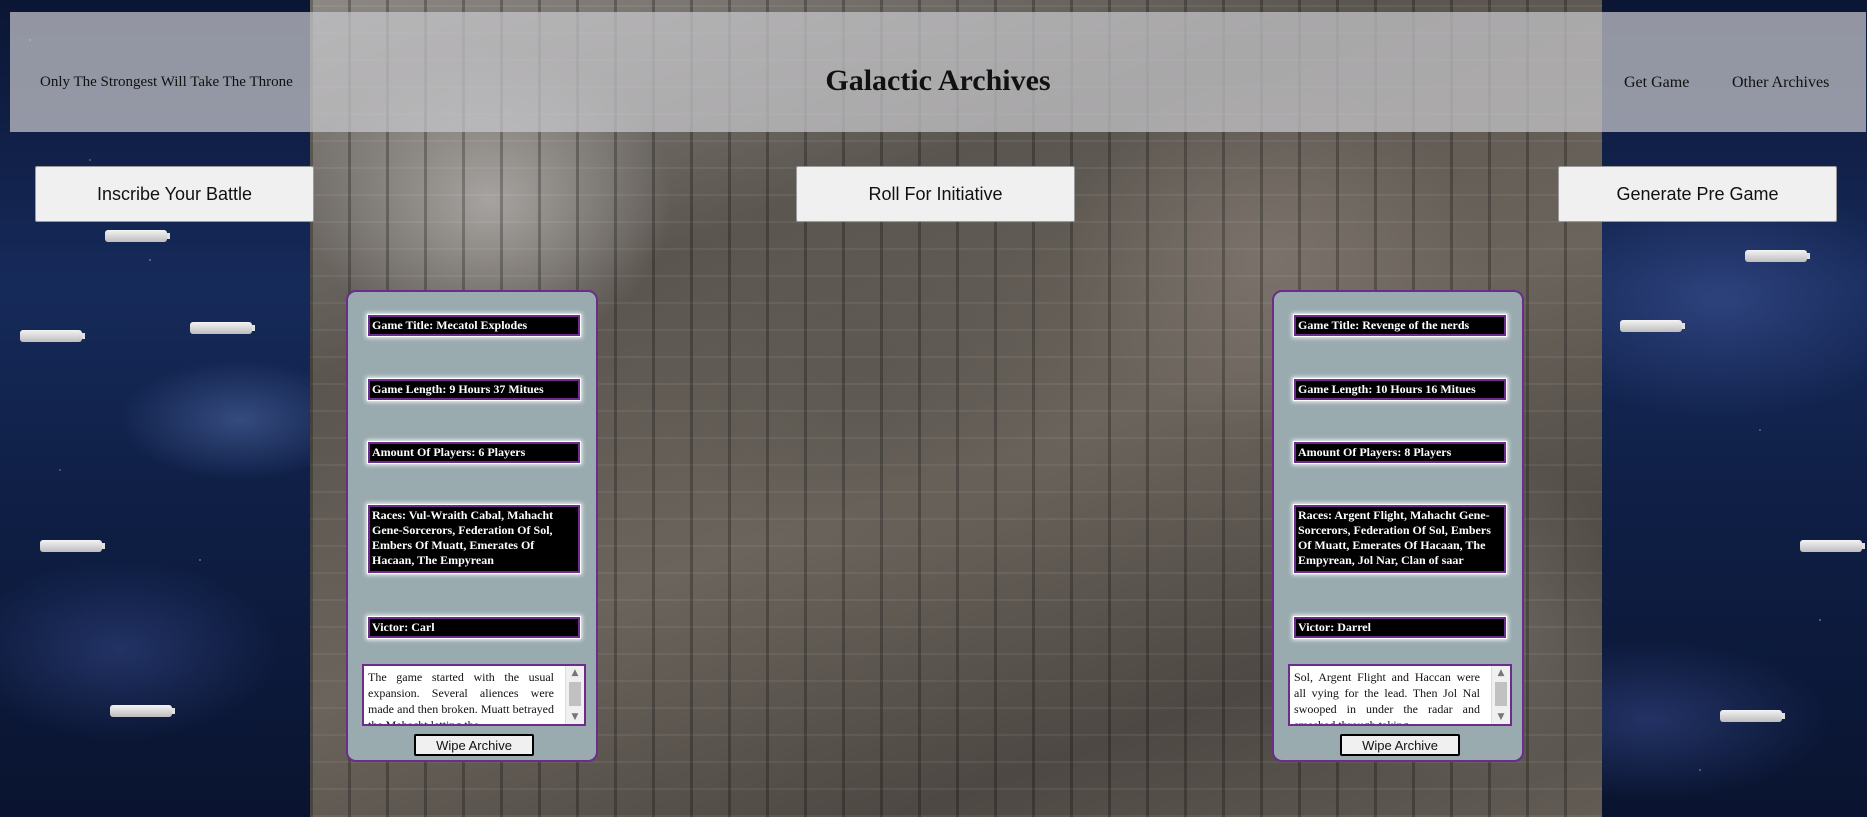 Image resolution: width=1867 pixels, height=817 pixels. Describe the element at coordinates (1780, 83) in the screenshot. I see `nav-other-archives-link: Other Archives` at that location.